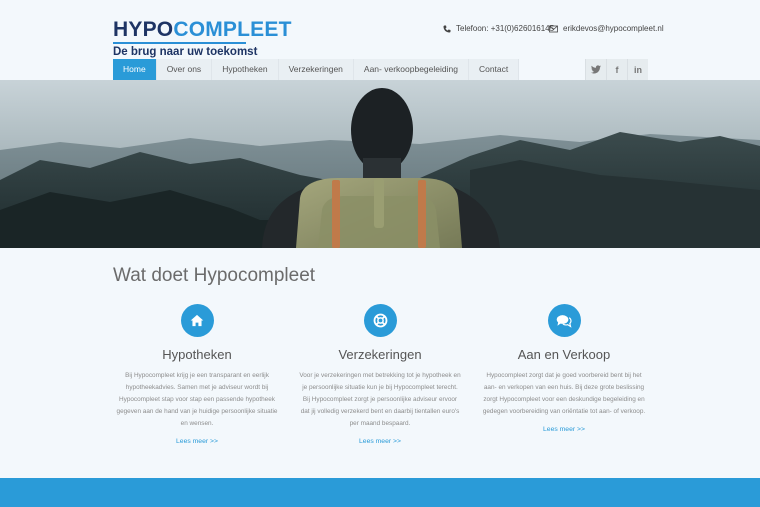 The image size is (760, 507). I want to click on chat-icon, so click(564, 320).